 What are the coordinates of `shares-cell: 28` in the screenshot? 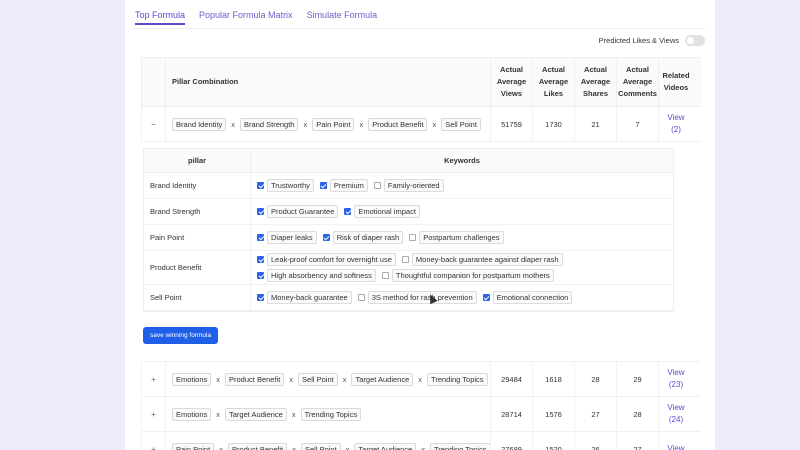 It's located at (595, 379).